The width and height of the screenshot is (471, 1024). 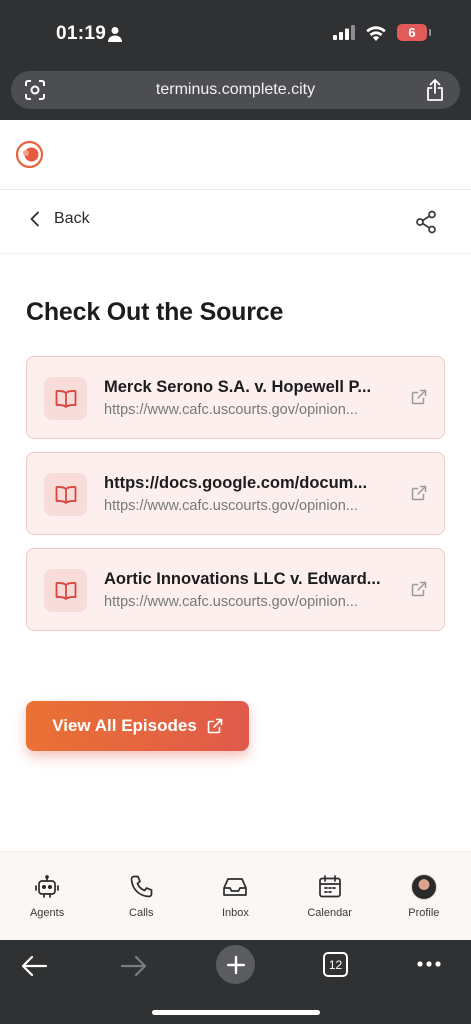 What do you see at coordinates (115, 34) in the screenshot?
I see `person-icon` at bounding box center [115, 34].